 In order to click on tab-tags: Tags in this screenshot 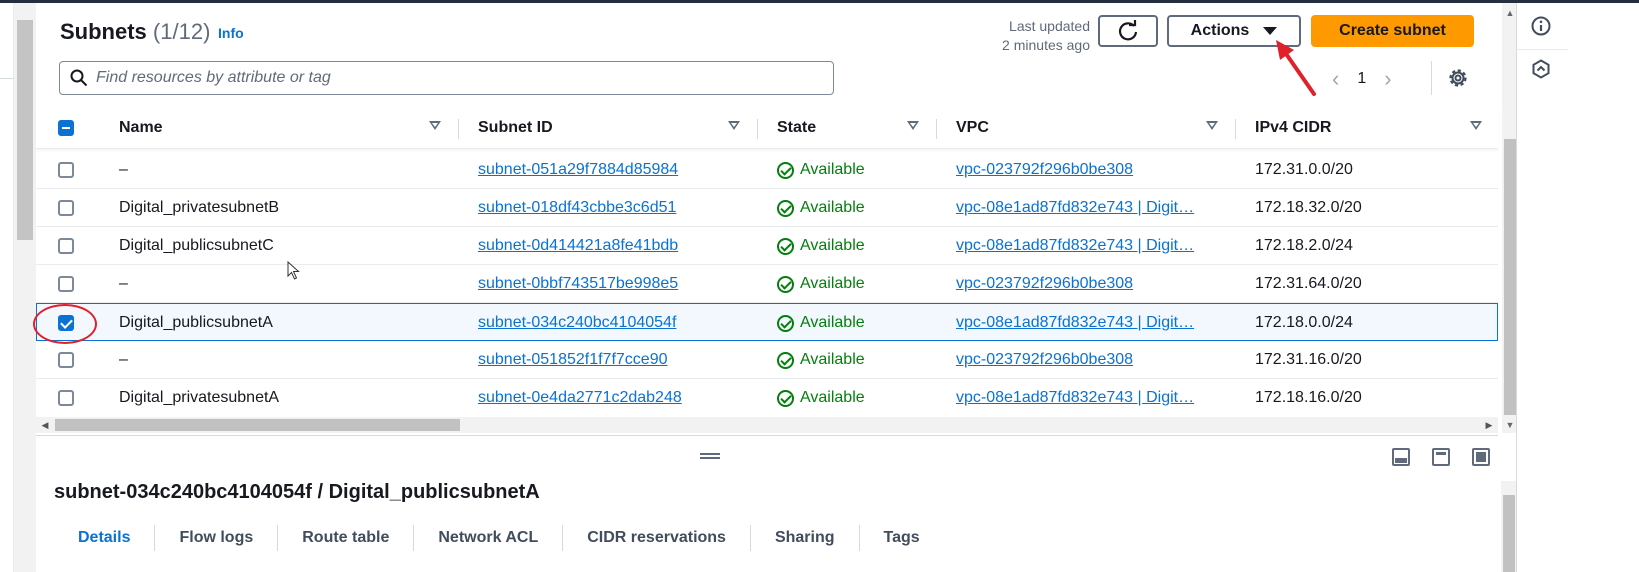, I will do `click(902, 538)`.